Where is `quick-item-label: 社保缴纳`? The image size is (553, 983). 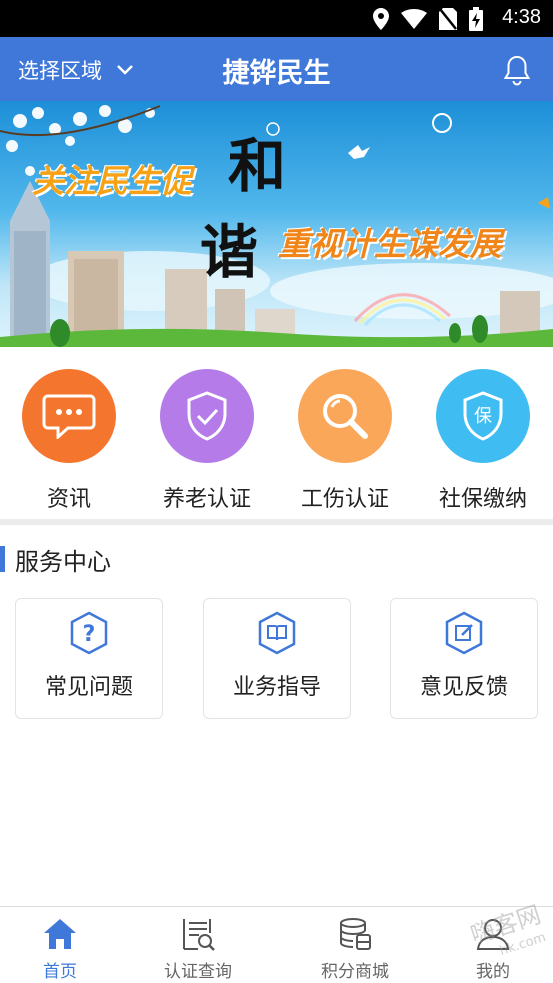 quick-item-label: 社保缴纳 is located at coordinates (482, 499).